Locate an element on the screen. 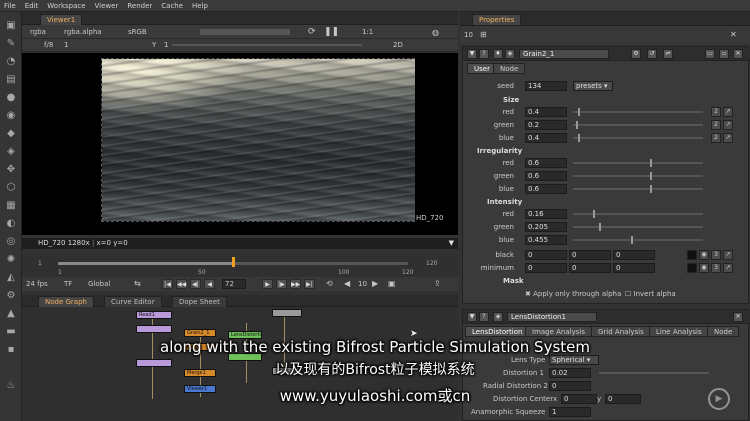  size-red-channels-button: 2 is located at coordinates (716, 112).